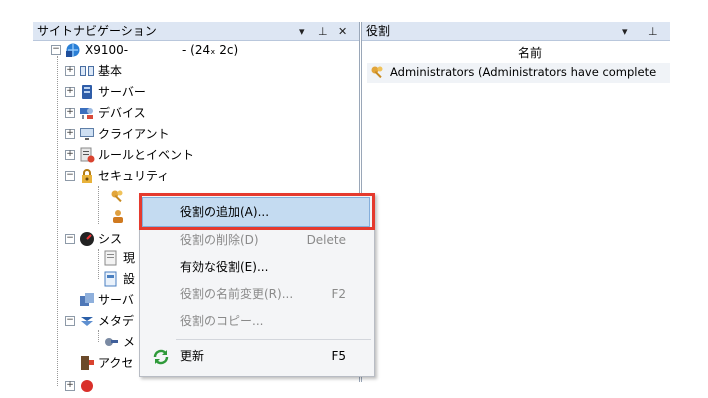  I want to click on tree-item-security: − セキュリティ, so click(138, 176).